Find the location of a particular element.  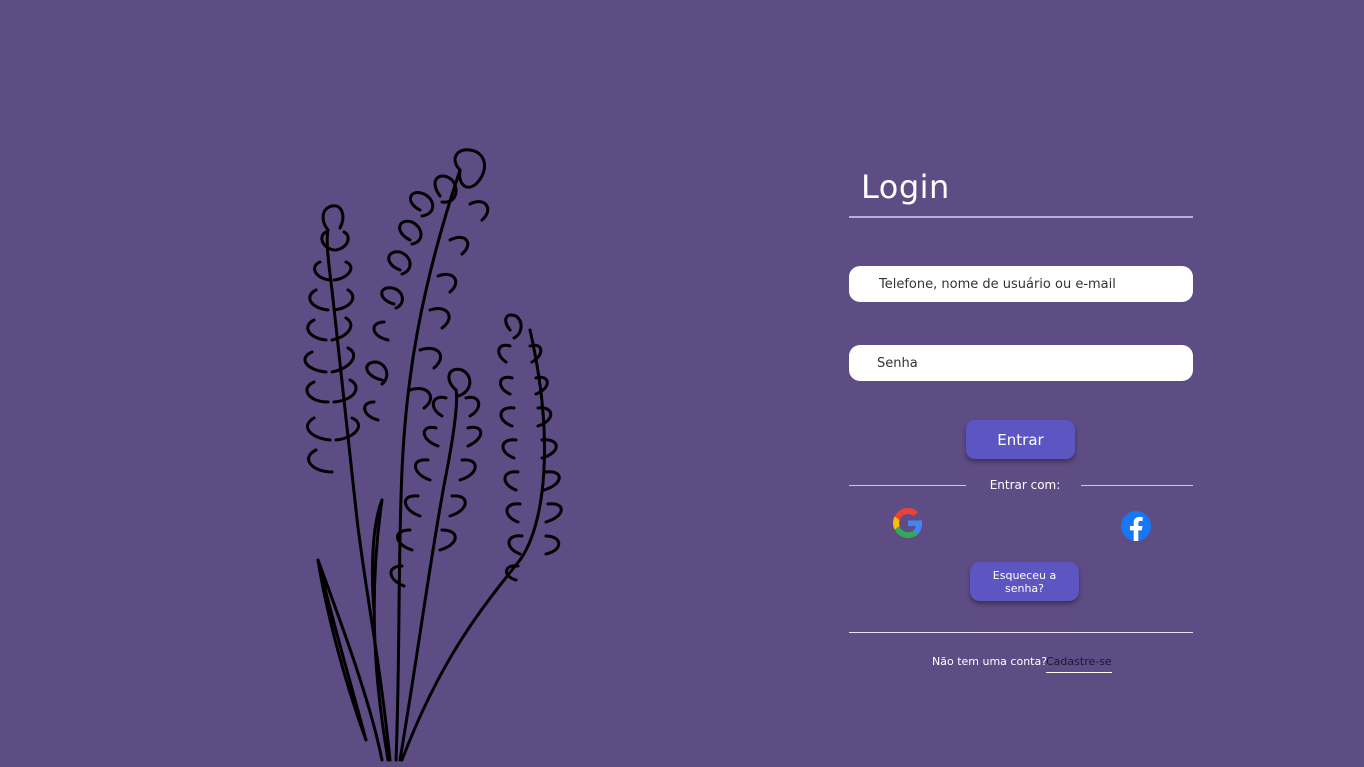

title-divider is located at coordinates (1021, 217).